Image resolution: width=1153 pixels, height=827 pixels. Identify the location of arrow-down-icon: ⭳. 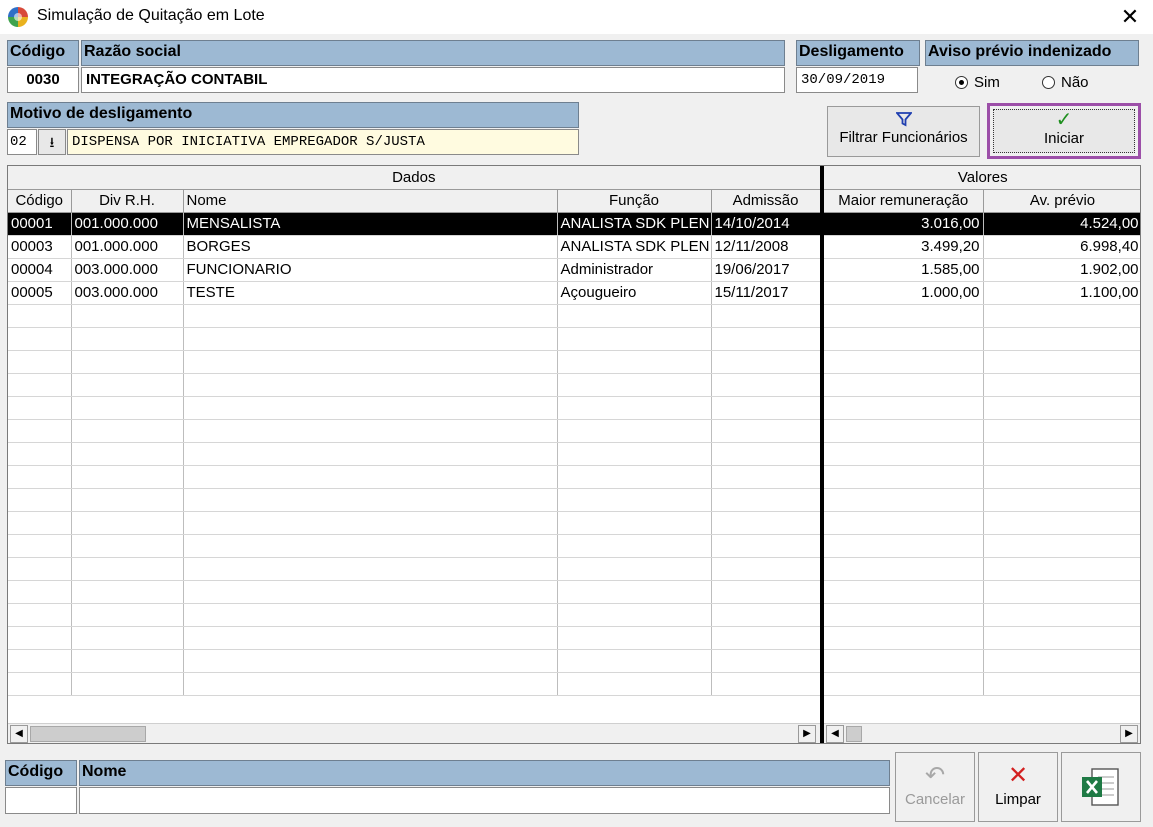
(52, 142).